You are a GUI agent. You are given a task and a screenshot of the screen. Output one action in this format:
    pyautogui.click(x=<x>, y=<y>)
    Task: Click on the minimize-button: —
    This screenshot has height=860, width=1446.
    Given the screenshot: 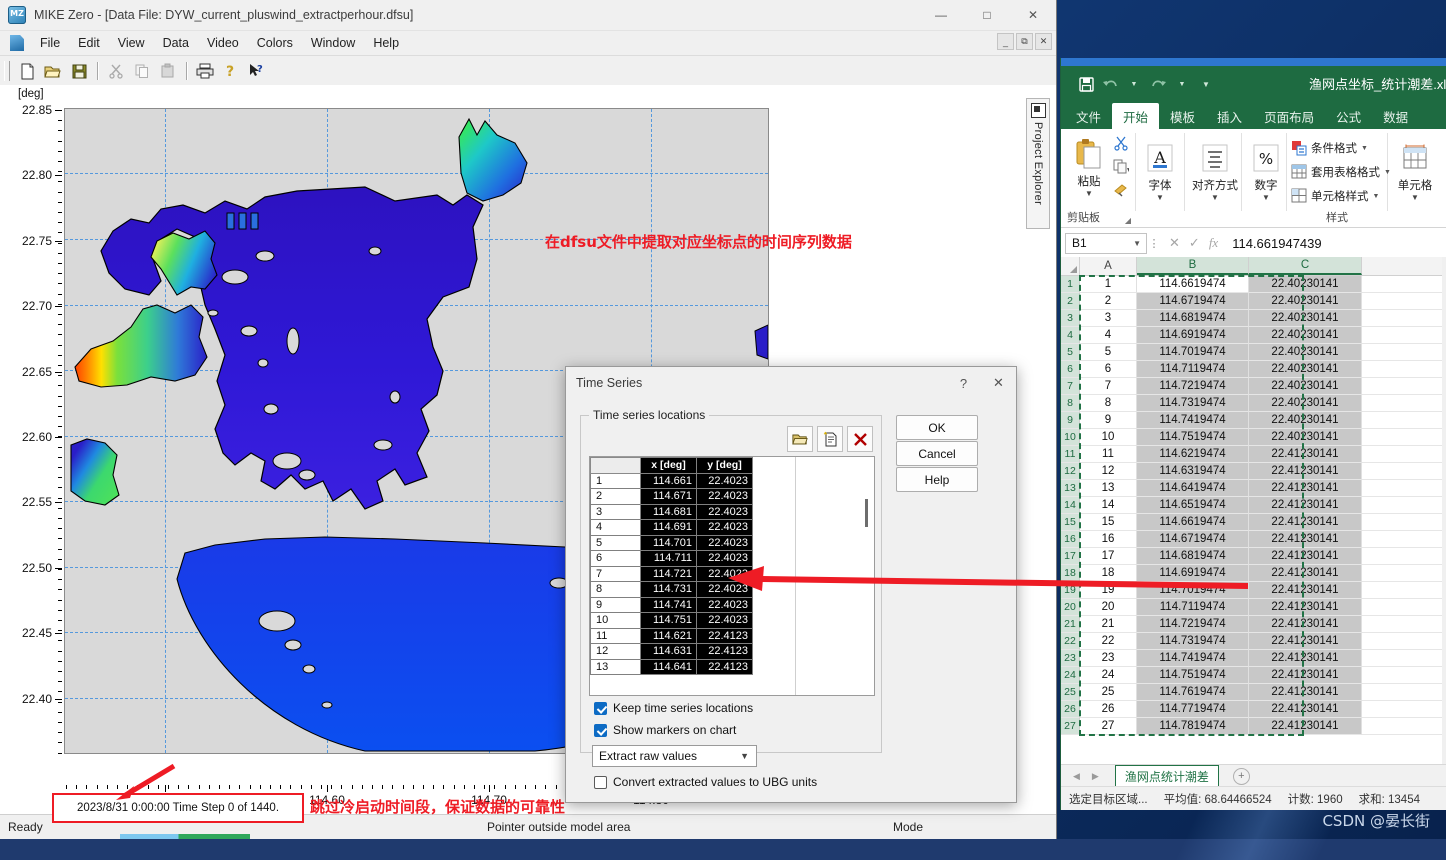 What is the action you would take?
    pyautogui.click(x=941, y=15)
    